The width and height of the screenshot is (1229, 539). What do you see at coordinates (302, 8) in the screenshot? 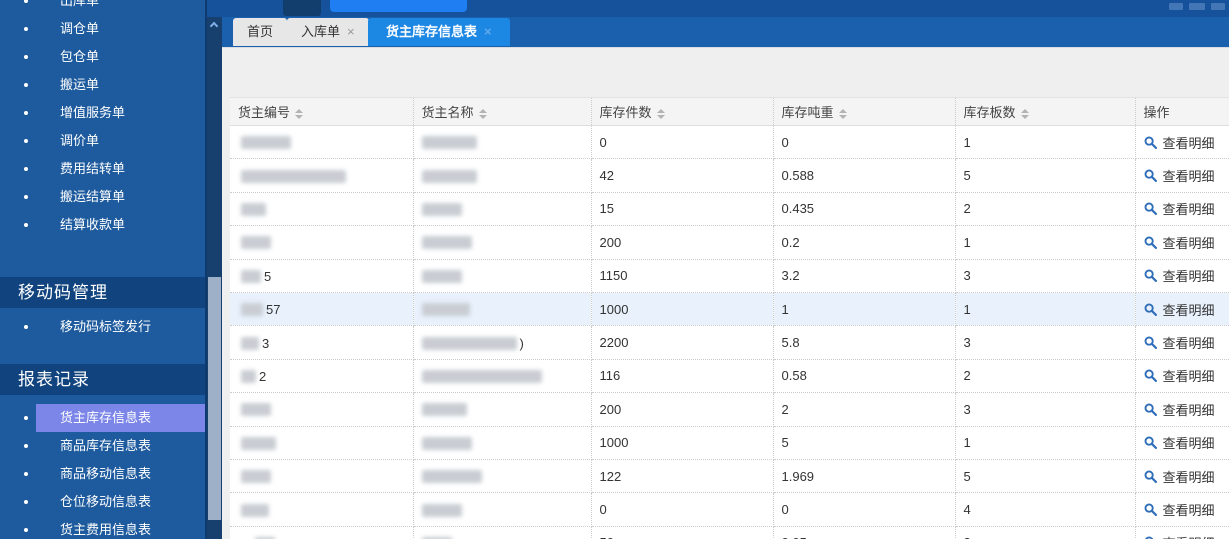
I see `header-menu-fragment` at bounding box center [302, 8].